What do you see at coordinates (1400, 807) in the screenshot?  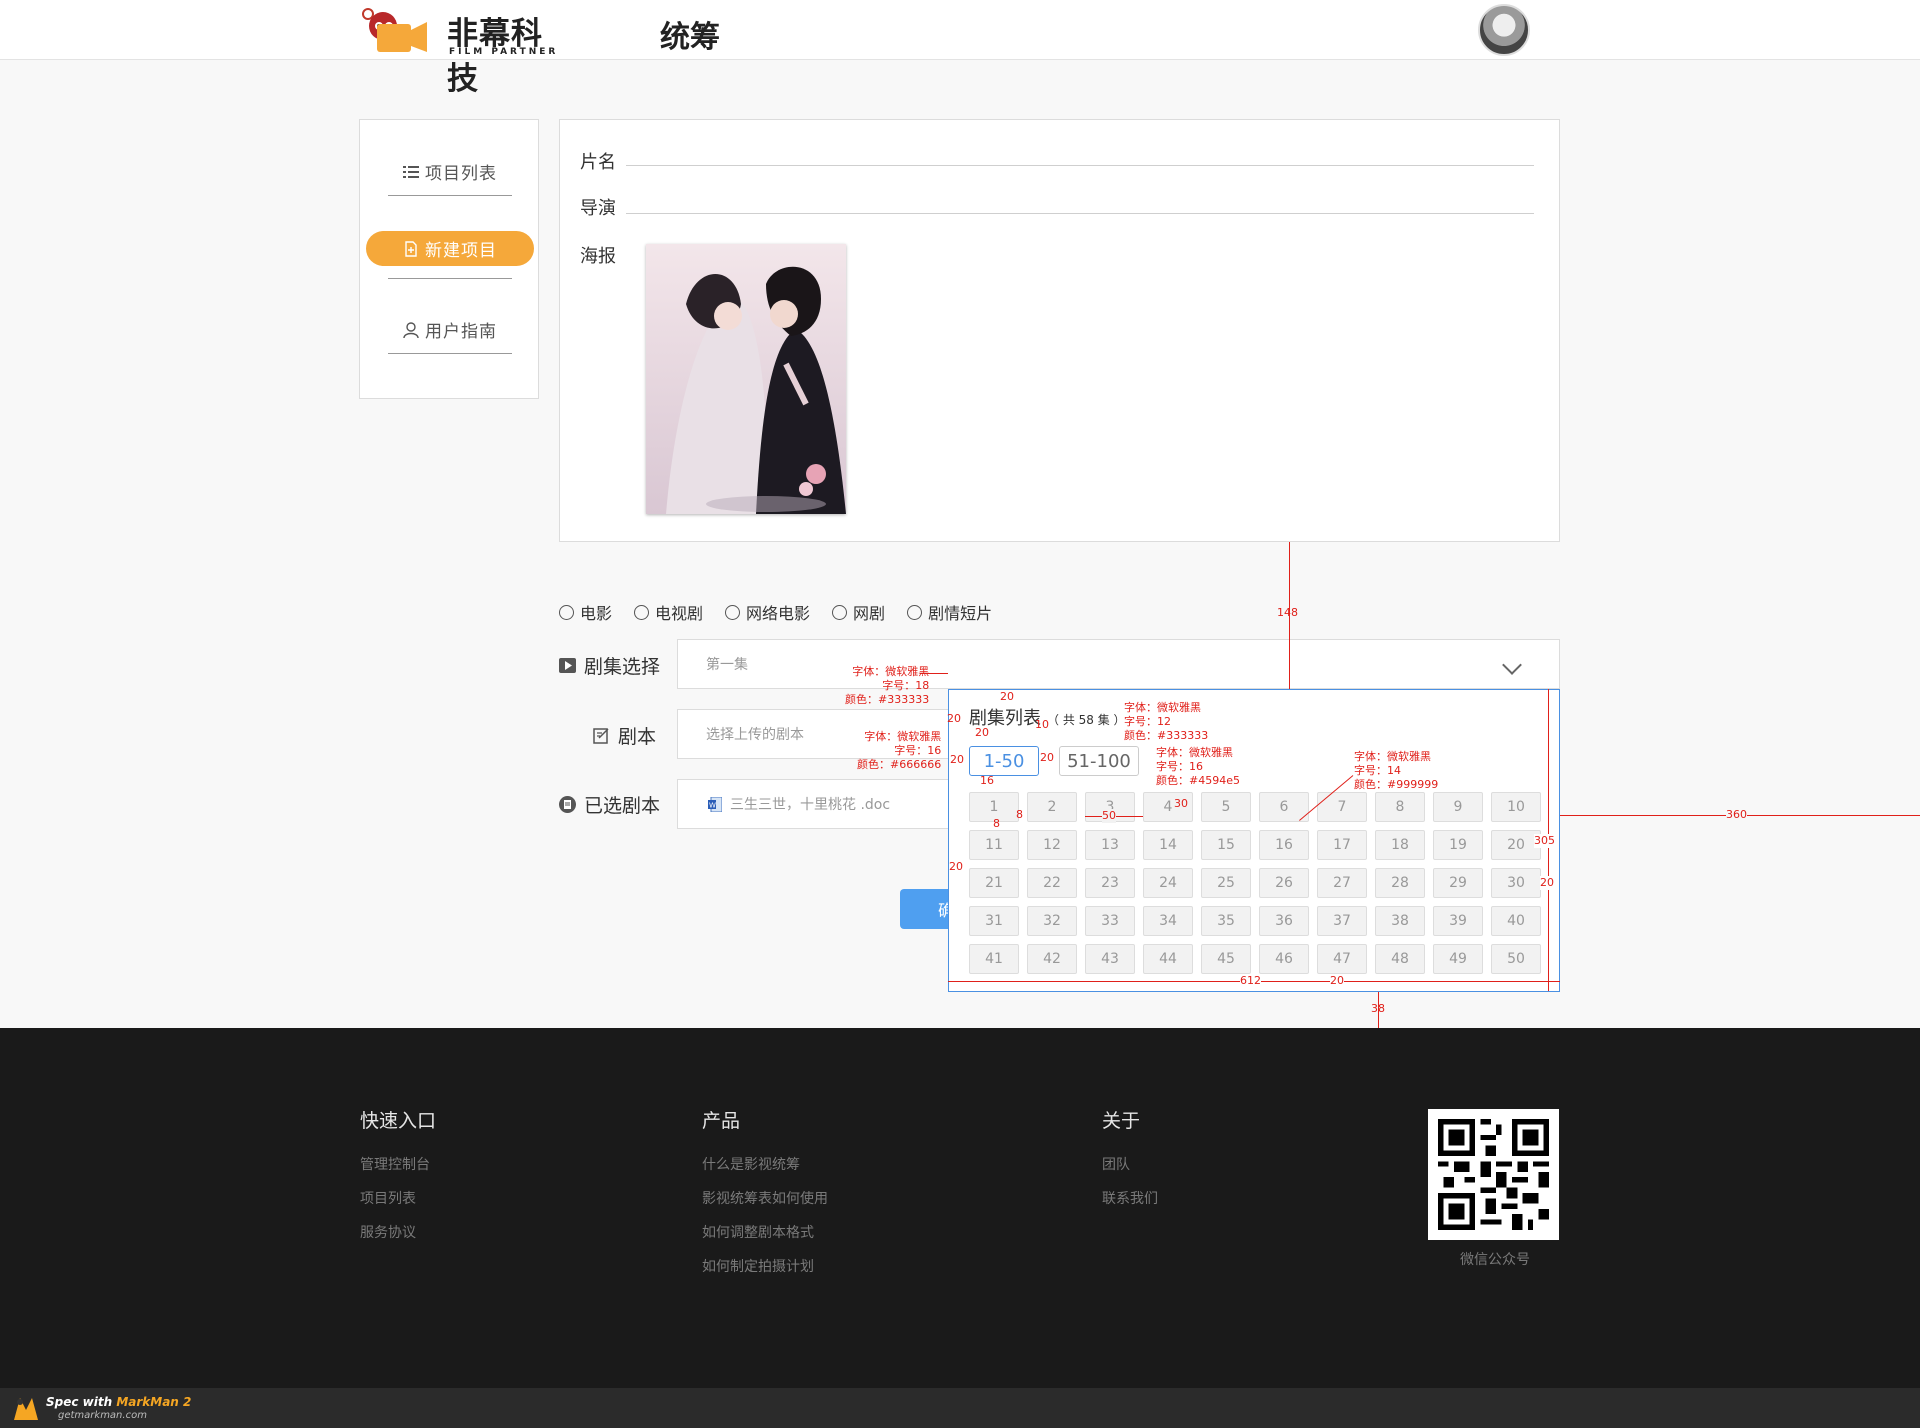 I see `episode-cell: 8` at bounding box center [1400, 807].